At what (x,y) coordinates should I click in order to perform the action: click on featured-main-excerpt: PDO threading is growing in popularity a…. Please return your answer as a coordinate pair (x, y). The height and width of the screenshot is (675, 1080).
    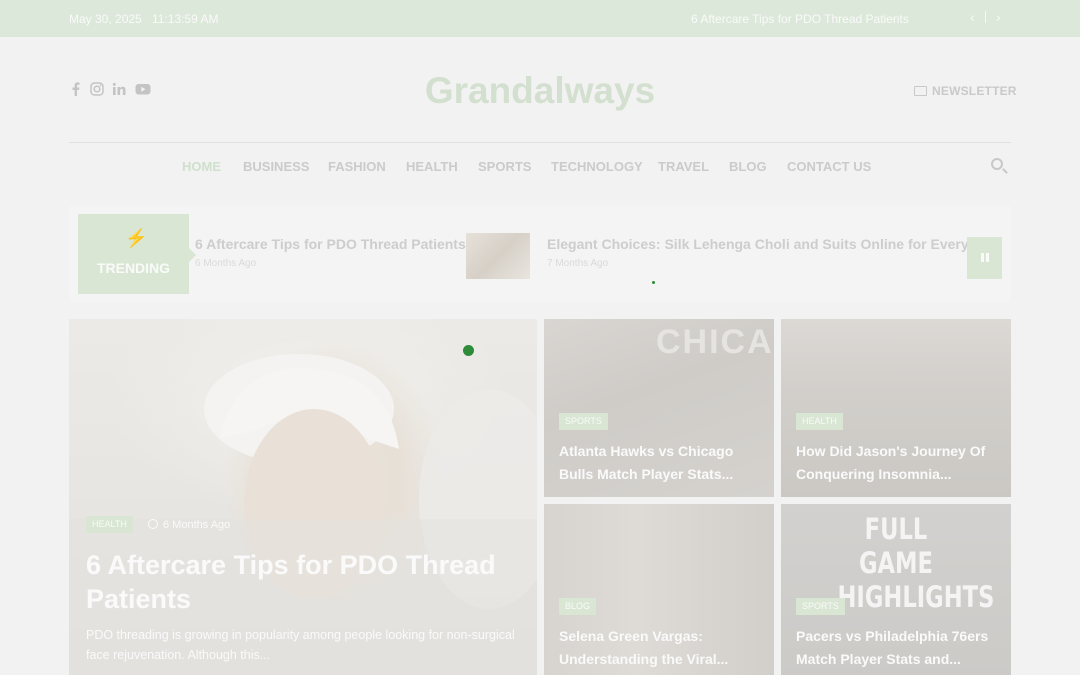
    Looking at the image, I should click on (300, 645).